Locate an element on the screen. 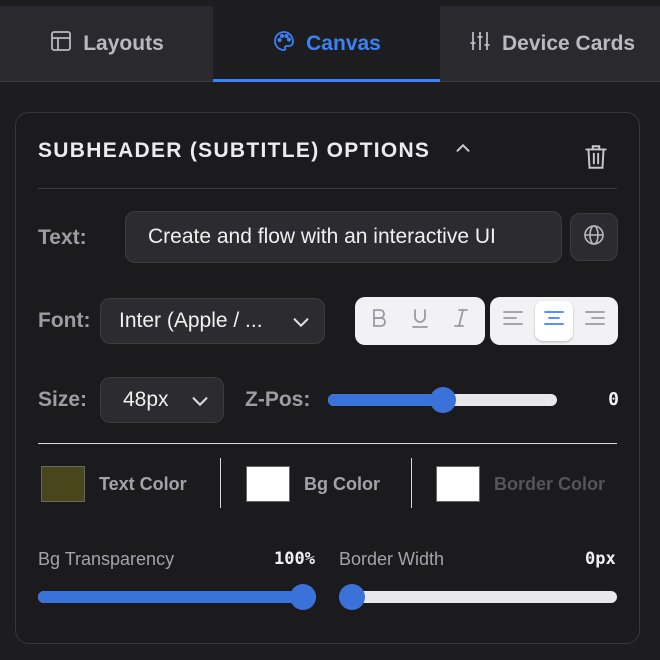 This screenshot has height=660, width=660. palette-icon is located at coordinates (284, 44).